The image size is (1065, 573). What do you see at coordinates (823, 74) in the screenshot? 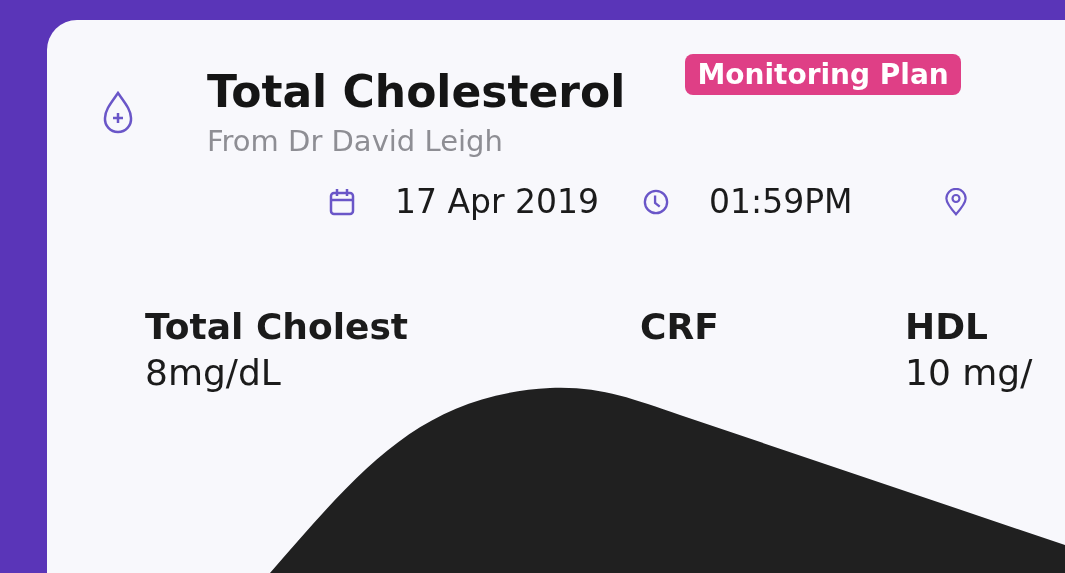
I see `plan-badge: Monitoring Plan` at bounding box center [823, 74].